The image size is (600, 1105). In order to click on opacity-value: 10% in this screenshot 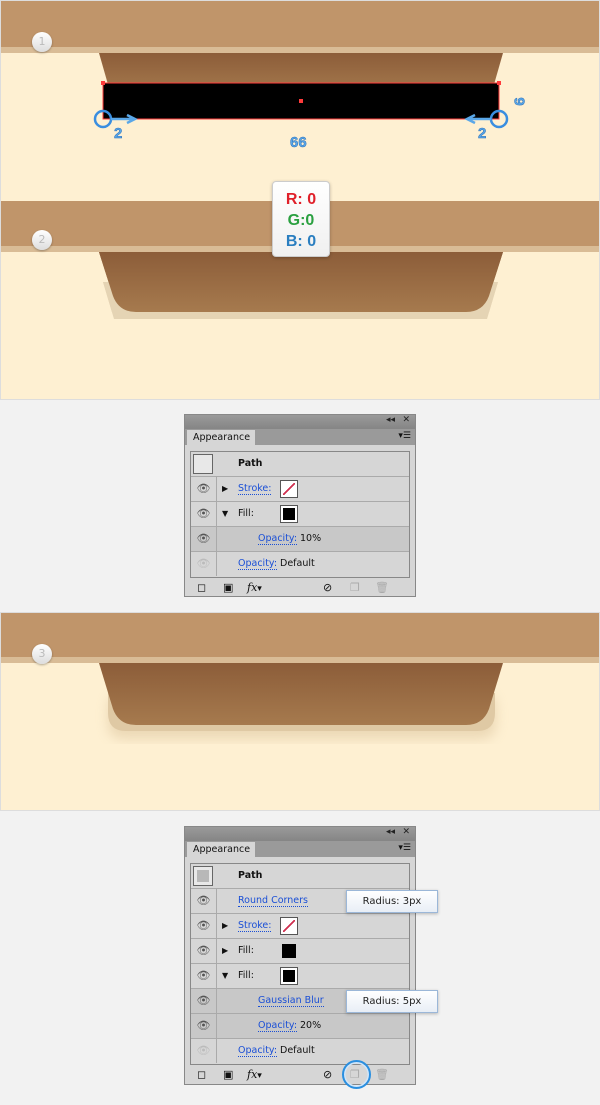, I will do `click(311, 538)`.